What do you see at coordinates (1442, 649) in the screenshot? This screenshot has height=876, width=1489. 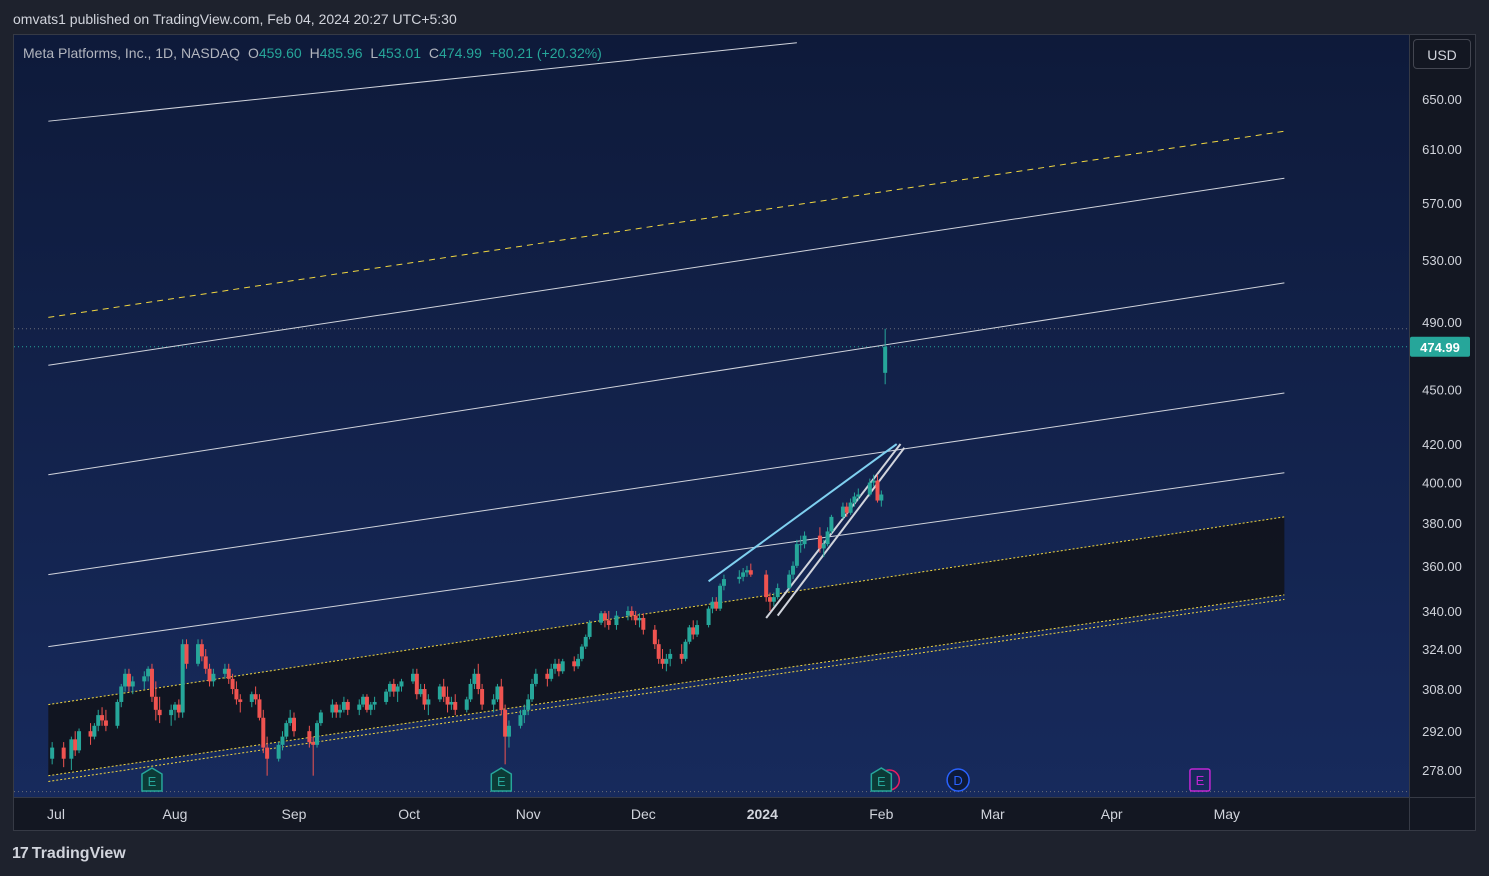 I see `y-tick-label: 324.00` at bounding box center [1442, 649].